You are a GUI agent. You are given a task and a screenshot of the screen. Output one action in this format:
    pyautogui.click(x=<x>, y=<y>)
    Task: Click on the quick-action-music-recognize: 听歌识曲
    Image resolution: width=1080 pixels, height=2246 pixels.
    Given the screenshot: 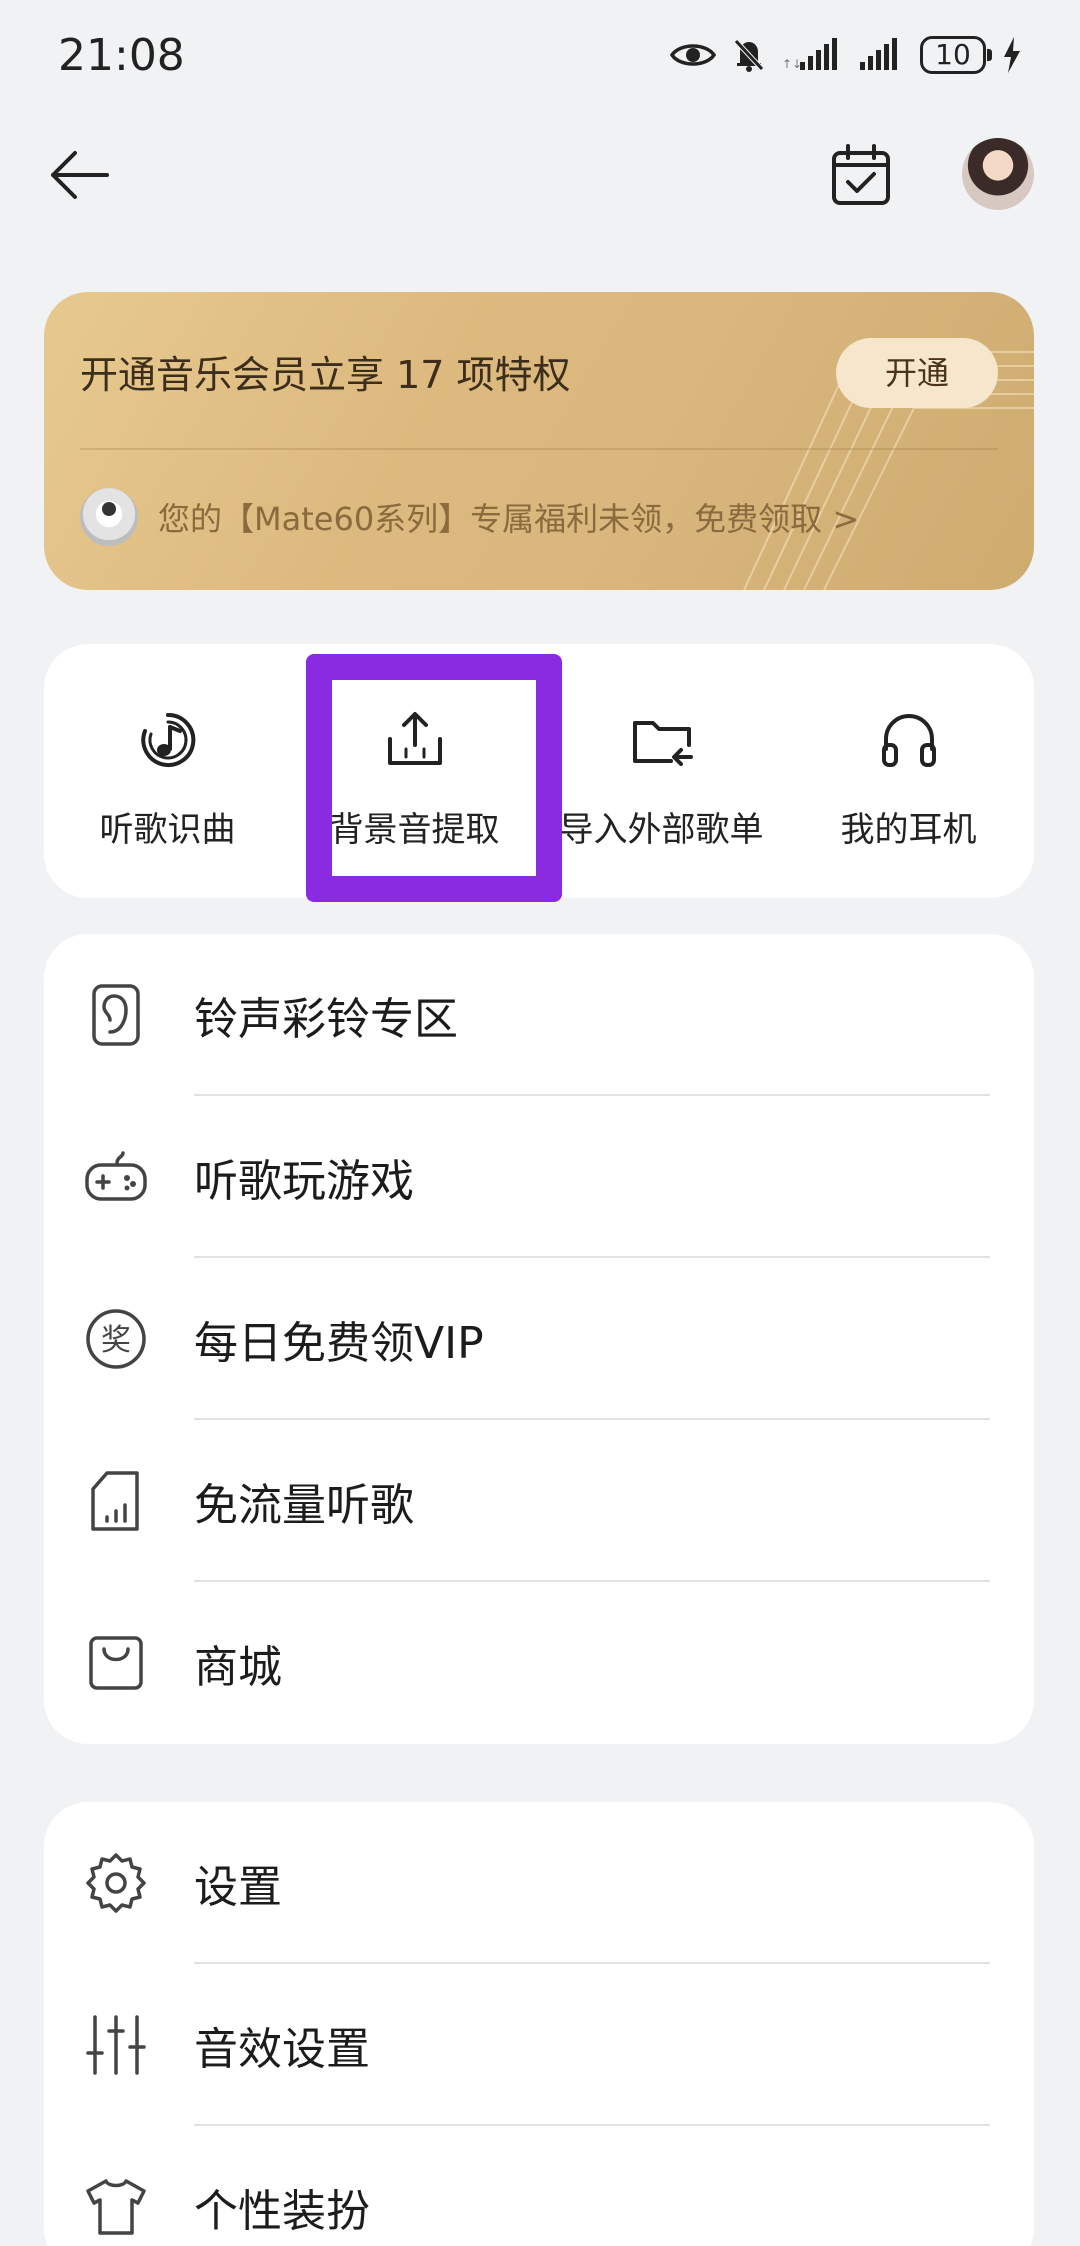 What is the action you would take?
    pyautogui.click(x=167, y=777)
    